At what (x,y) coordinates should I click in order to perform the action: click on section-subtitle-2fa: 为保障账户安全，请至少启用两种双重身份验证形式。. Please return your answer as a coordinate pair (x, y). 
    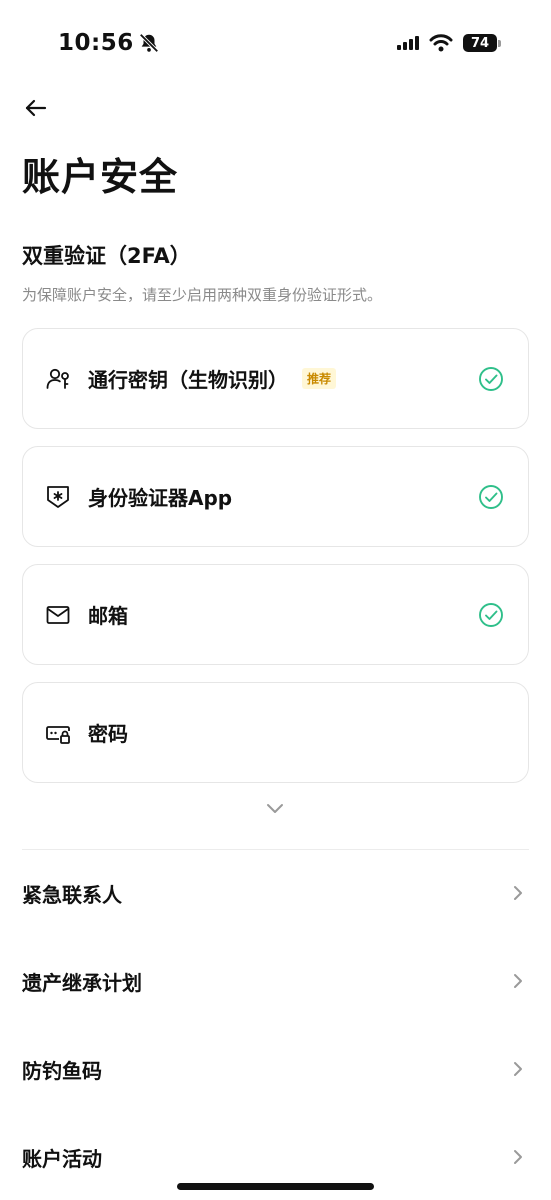
    Looking at the image, I should click on (202, 295).